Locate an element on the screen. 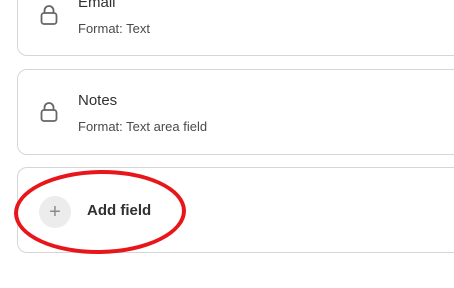 Image resolution: width=454 pixels, height=288 pixels. add-field-label: Add field is located at coordinates (119, 210).